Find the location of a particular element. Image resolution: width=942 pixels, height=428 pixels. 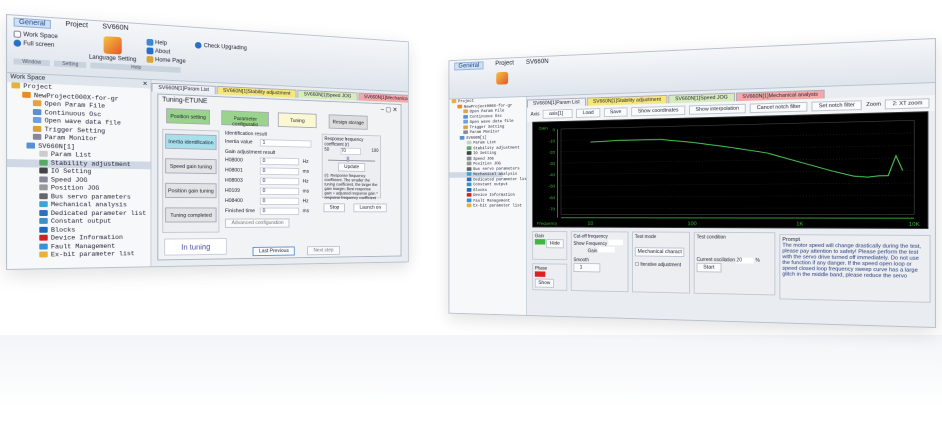

work-space-label: Work Space is located at coordinates (40, 35).